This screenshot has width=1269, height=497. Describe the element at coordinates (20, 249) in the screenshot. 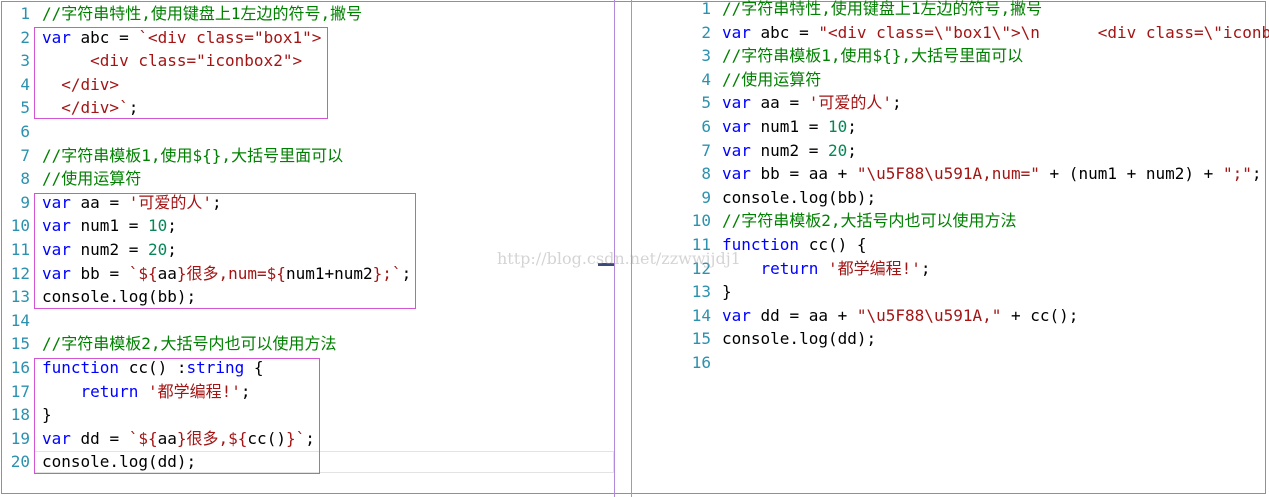

I see `line-number: 11` at that location.